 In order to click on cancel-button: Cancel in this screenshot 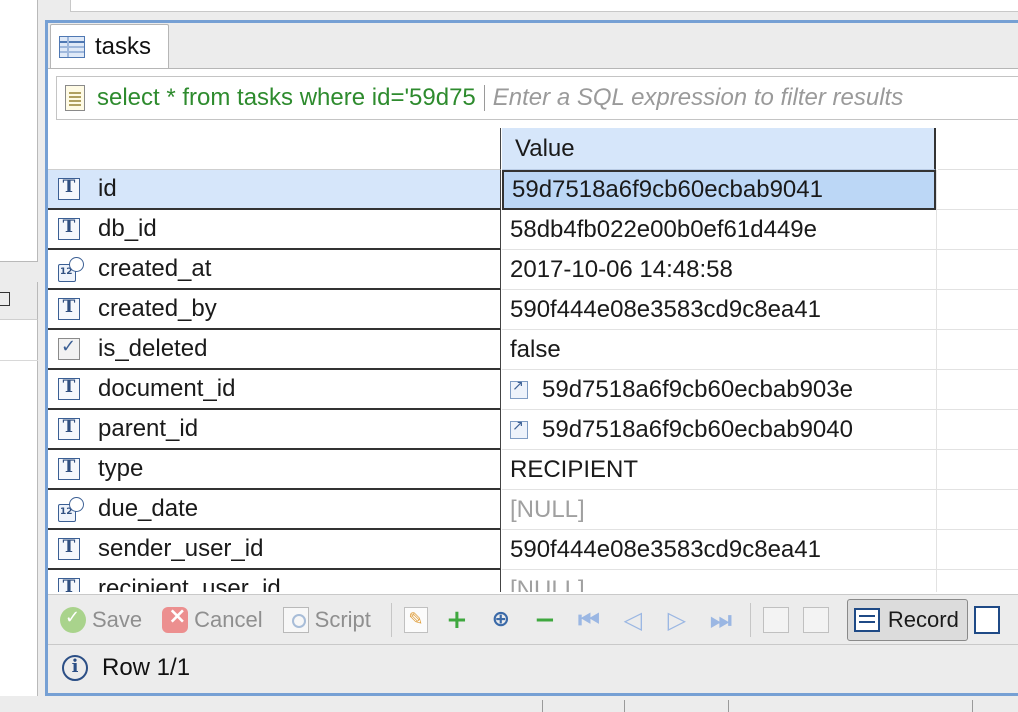, I will do `click(212, 618)`.